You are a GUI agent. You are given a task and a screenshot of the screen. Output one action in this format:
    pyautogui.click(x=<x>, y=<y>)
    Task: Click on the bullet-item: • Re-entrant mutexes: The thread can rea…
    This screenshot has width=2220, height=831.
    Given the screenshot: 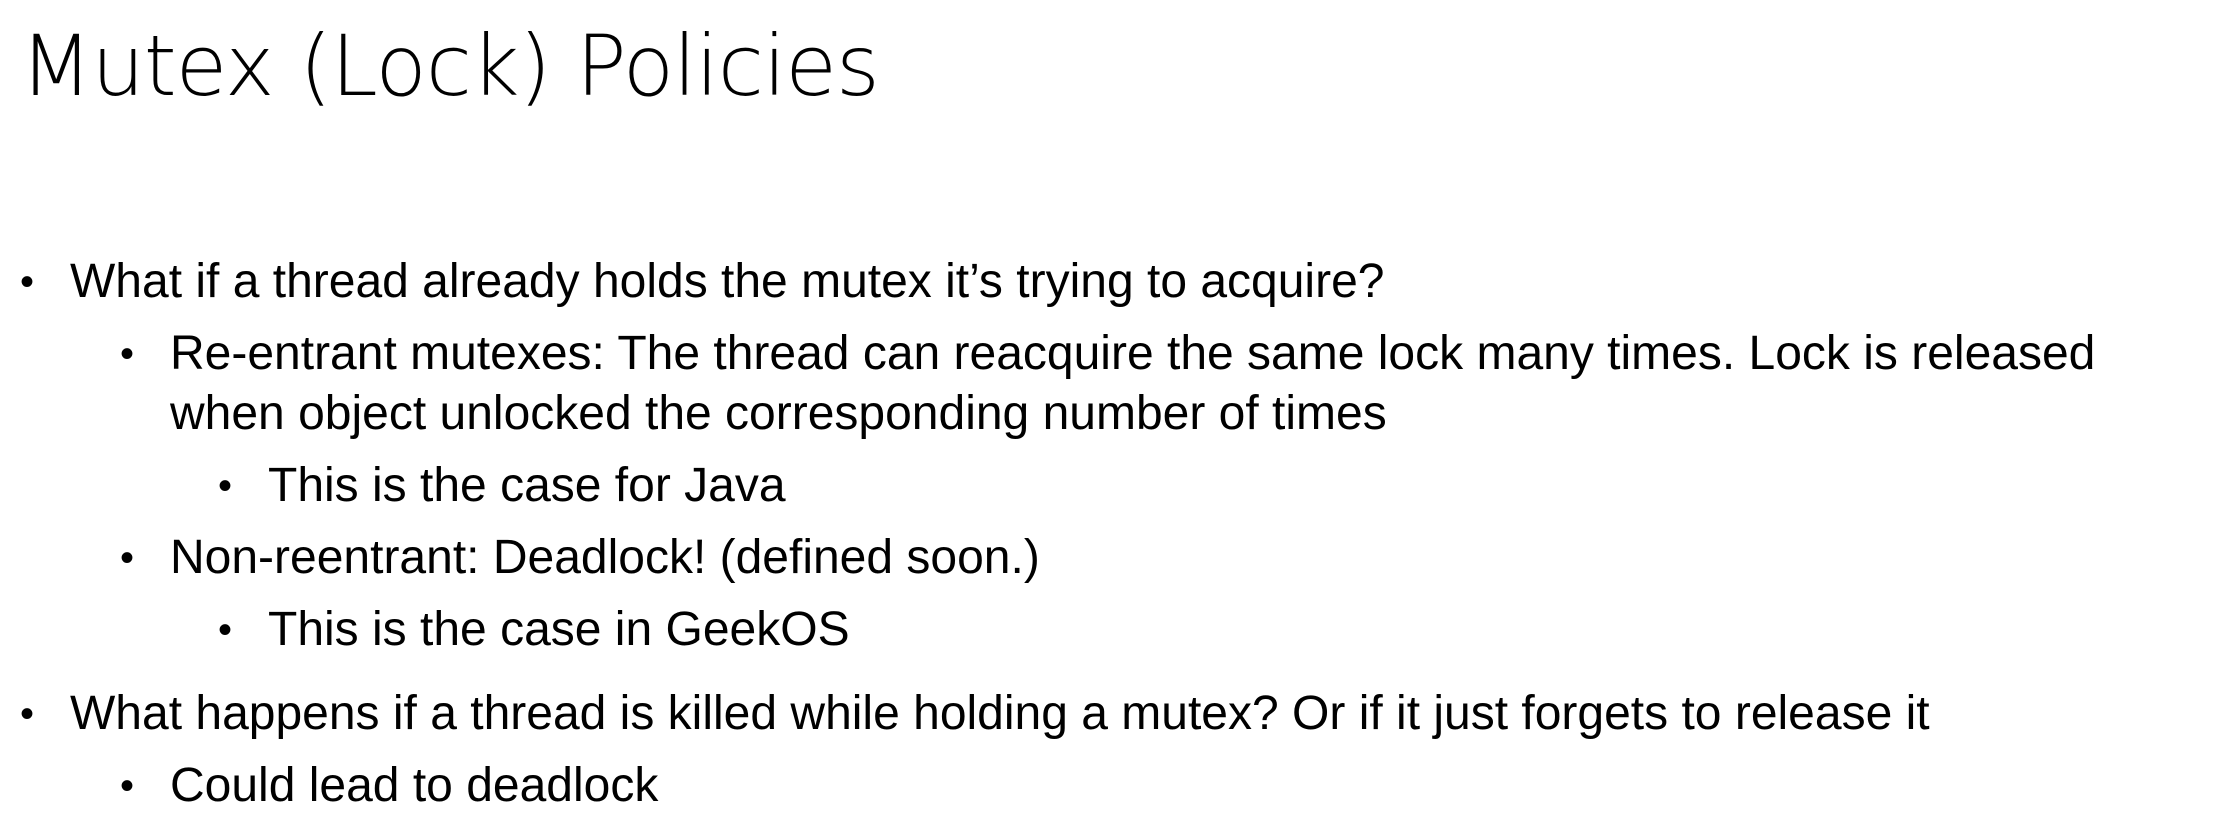 What is the action you would take?
    pyautogui.click(x=1110, y=384)
    